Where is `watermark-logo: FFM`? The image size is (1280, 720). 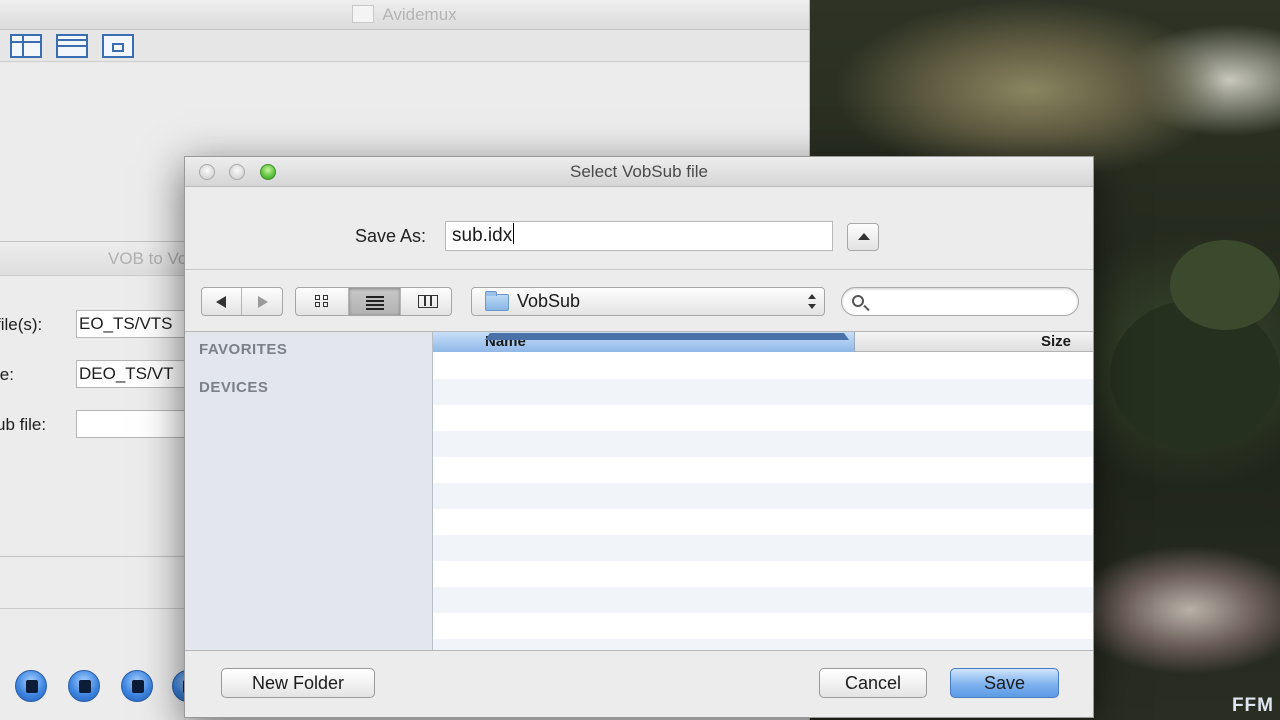 watermark-logo: FFM is located at coordinates (1252, 705).